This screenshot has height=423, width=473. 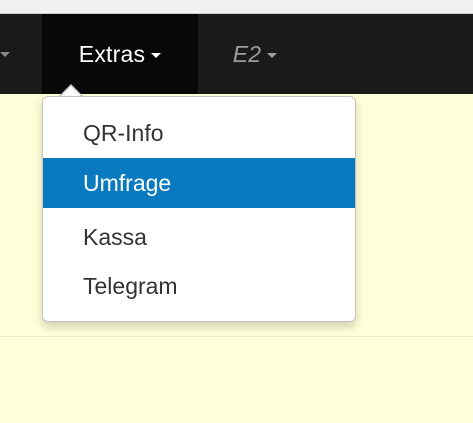 What do you see at coordinates (236, 7) in the screenshot?
I see `browser-top-strip` at bounding box center [236, 7].